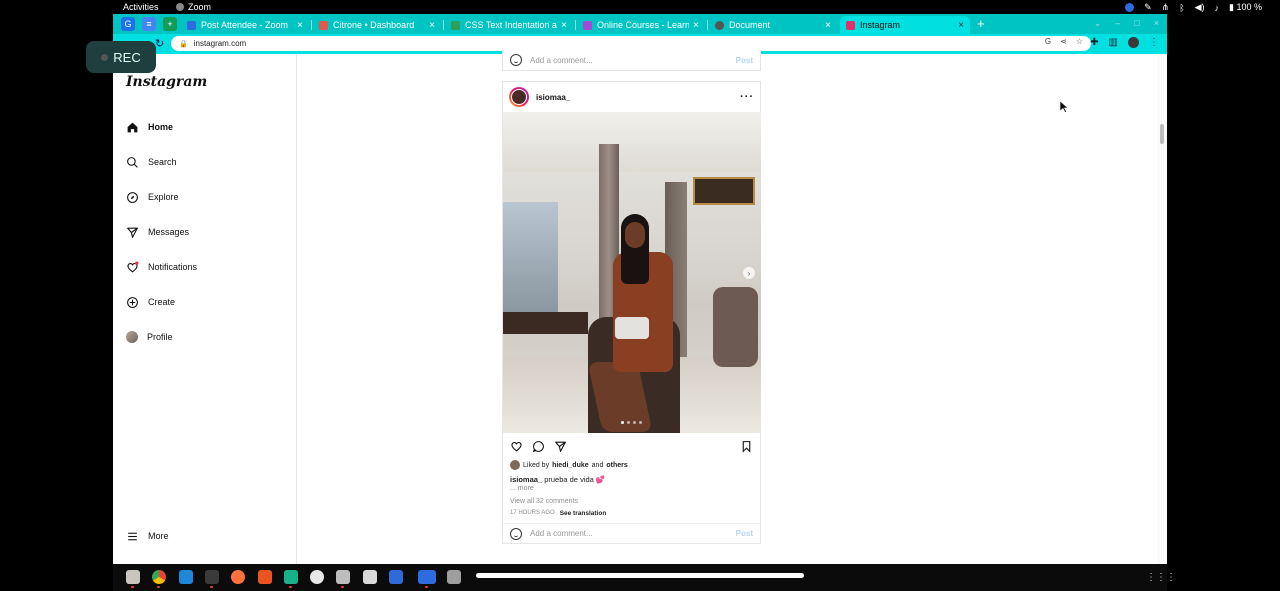 Image resolution: width=1280 pixels, height=591 pixels. Describe the element at coordinates (180, 7) in the screenshot. I see `zoom-app-icon` at that location.